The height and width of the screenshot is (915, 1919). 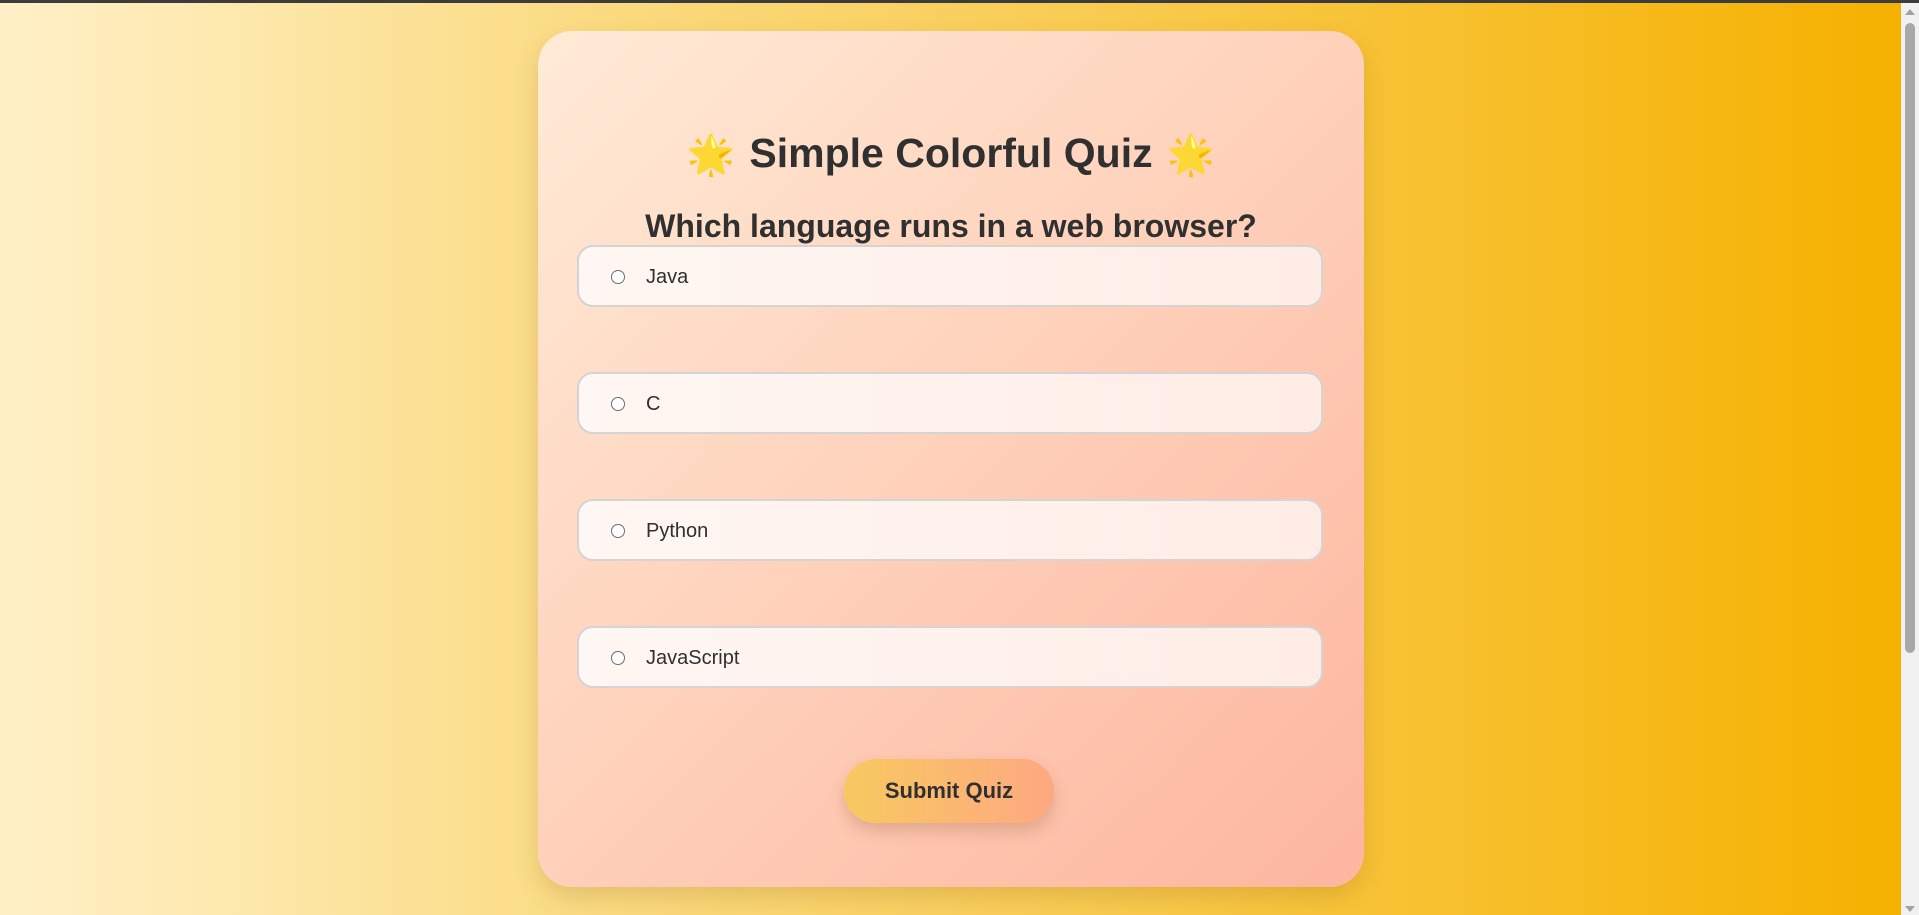 I want to click on vertical-scrollbar, so click(x=1910, y=459).